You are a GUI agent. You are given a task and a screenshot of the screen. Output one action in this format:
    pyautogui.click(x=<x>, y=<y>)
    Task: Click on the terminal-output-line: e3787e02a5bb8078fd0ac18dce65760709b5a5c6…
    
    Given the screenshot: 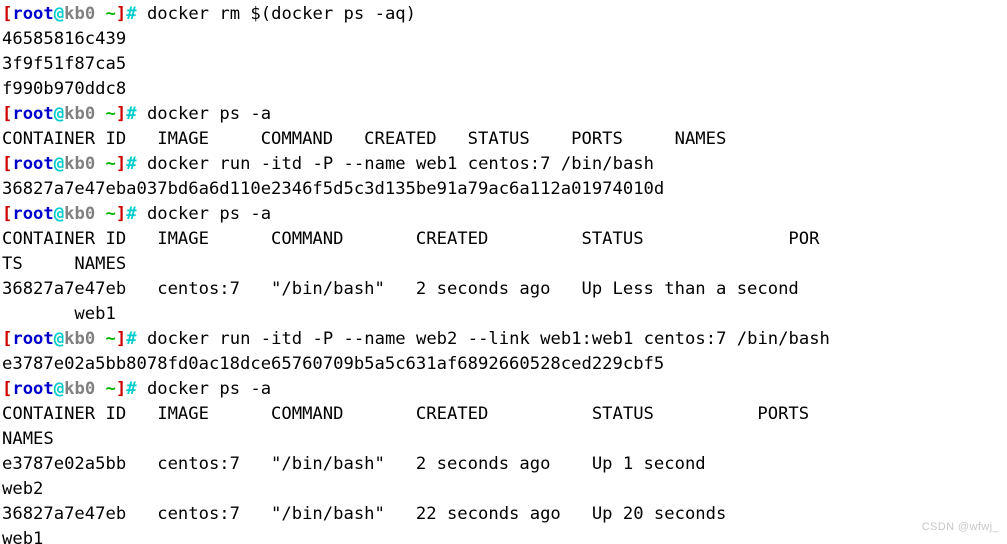 What is the action you would take?
    pyautogui.click(x=416, y=364)
    